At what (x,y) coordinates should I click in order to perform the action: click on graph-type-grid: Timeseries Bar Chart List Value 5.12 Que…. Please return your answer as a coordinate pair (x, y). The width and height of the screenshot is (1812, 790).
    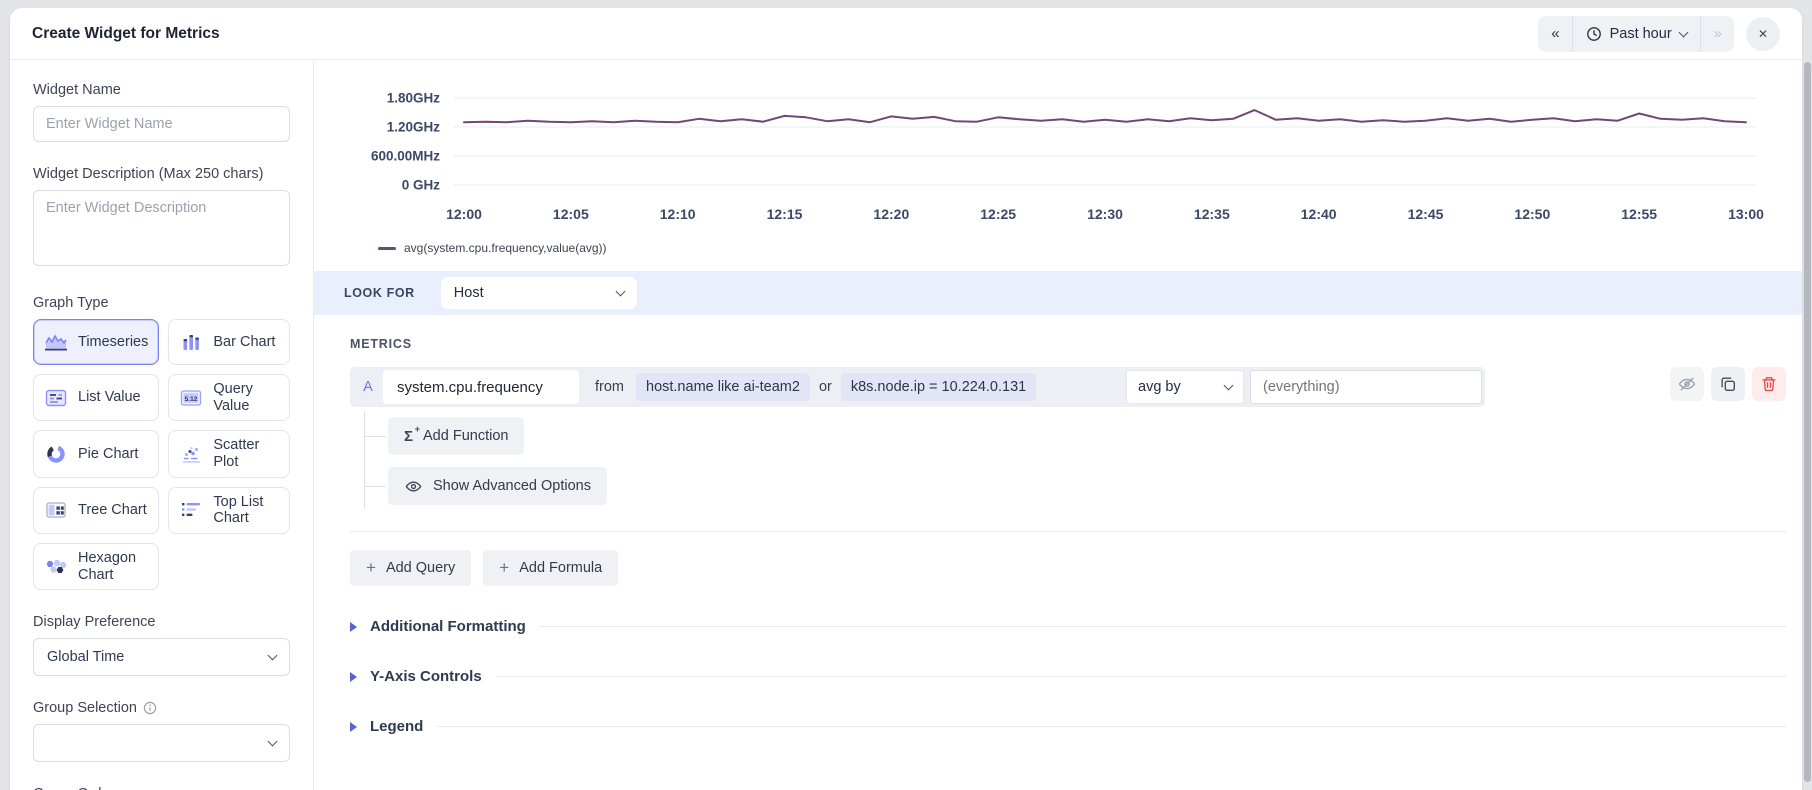
    Looking at the image, I should click on (161, 455).